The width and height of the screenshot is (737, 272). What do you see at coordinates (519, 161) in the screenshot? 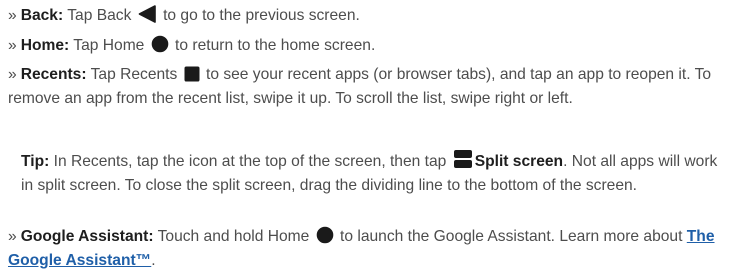
I see `split-screen-label: Split screen` at bounding box center [519, 161].